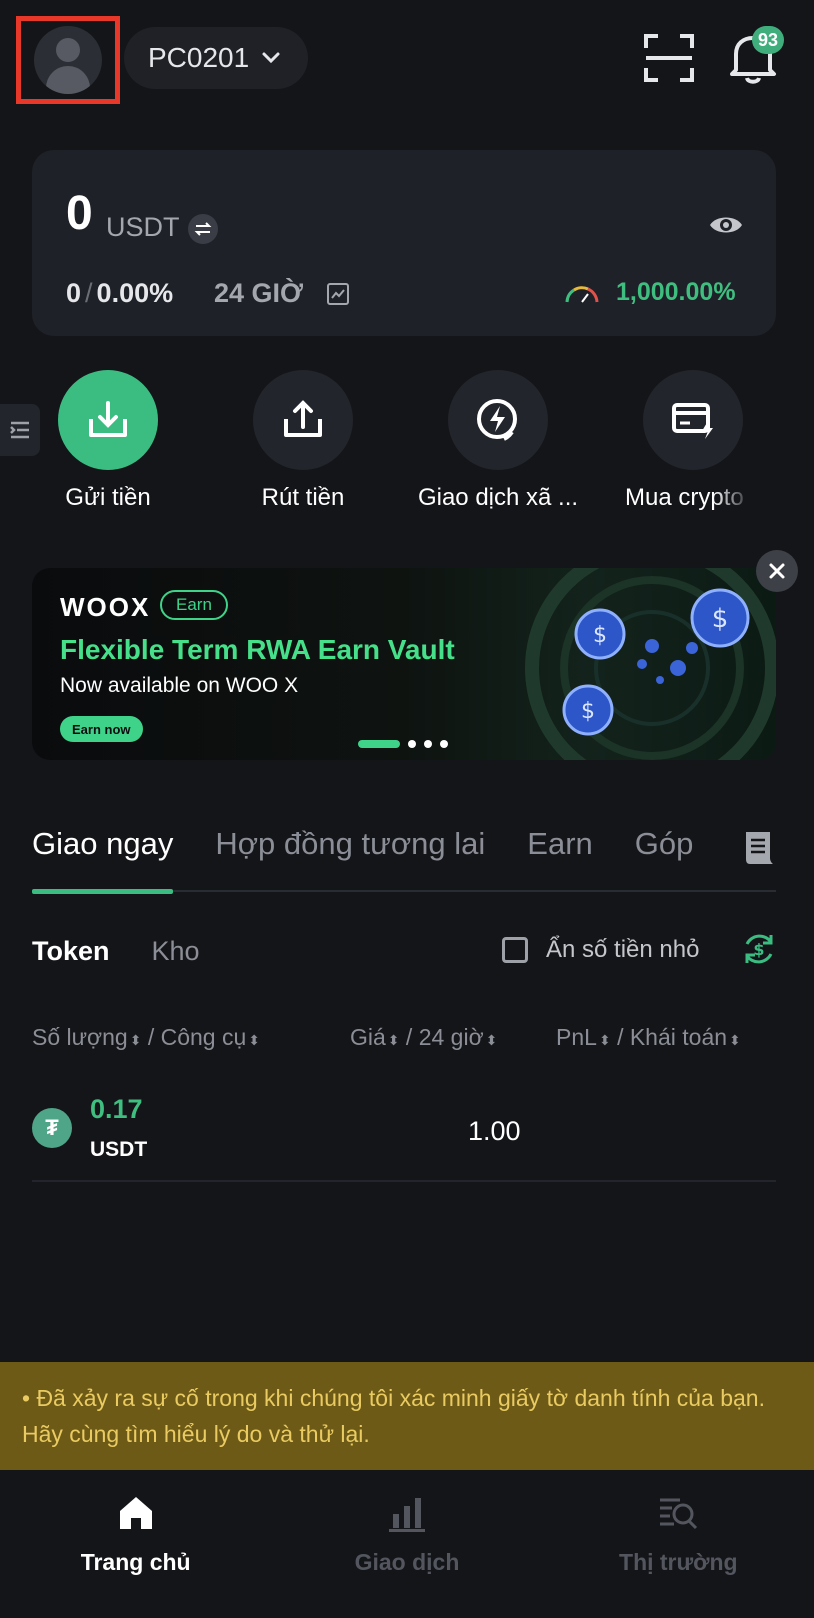 The width and height of the screenshot is (814, 1618). What do you see at coordinates (52, 1128) in the screenshot?
I see `usdt-coin-icon: ₮` at bounding box center [52, 1128].